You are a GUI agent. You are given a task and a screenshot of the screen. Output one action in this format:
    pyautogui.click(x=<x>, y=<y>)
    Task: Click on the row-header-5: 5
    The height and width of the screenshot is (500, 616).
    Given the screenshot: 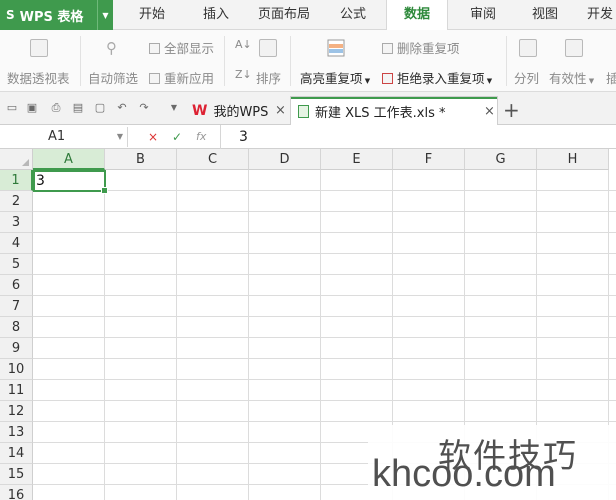 What is the action you would take?
    pyautogui.click(x=16, y=264)
    